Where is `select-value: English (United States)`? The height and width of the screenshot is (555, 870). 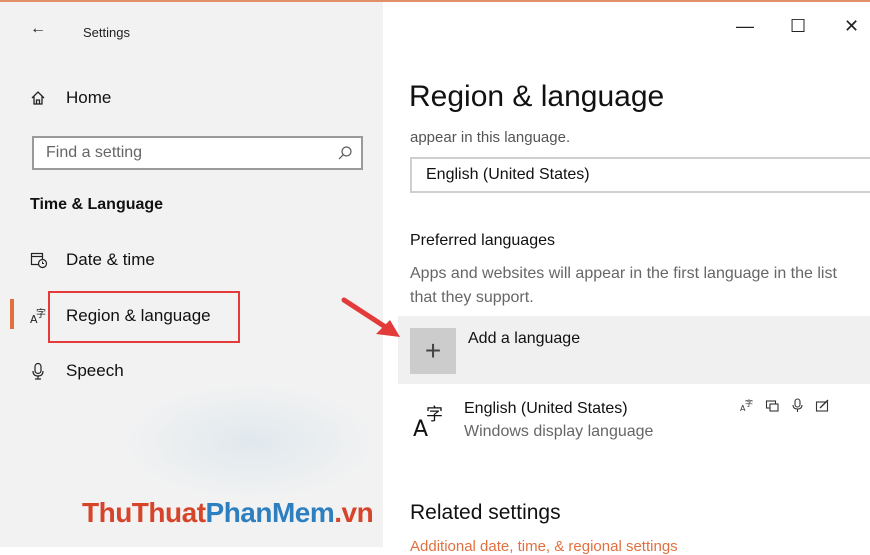
select-value: English (United States) is located at coordinates (508, 174).